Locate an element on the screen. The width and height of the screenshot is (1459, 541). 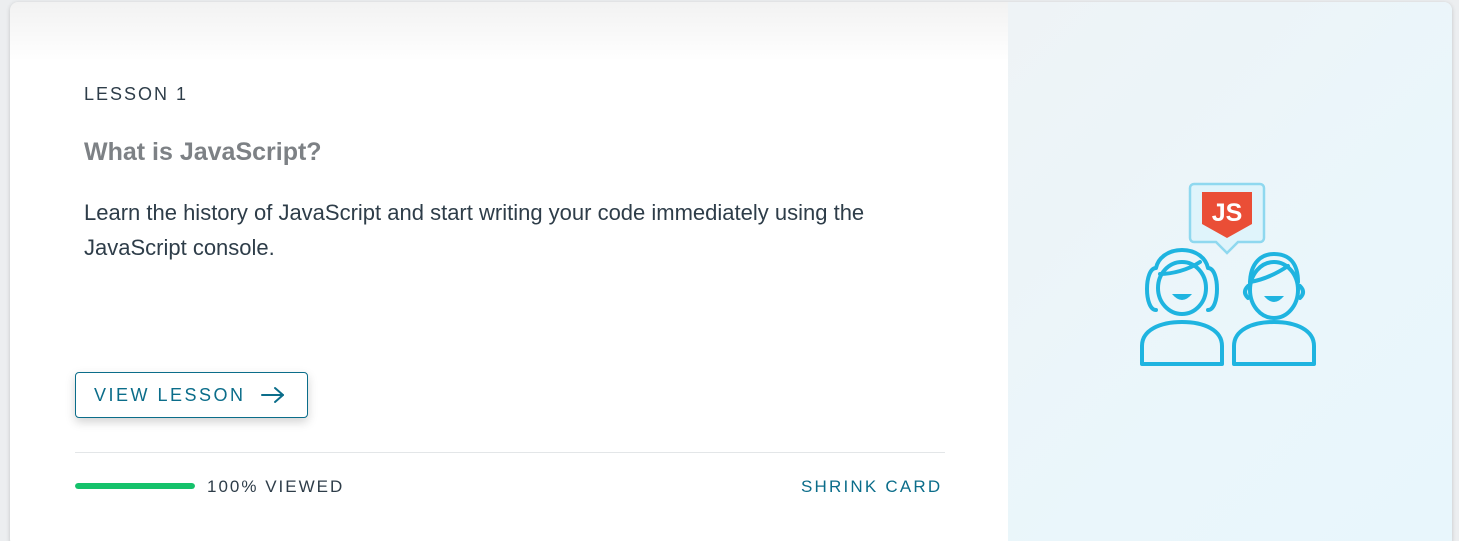
view-lesson-label: VIEW LESSON is located at coordinates (170, 394).